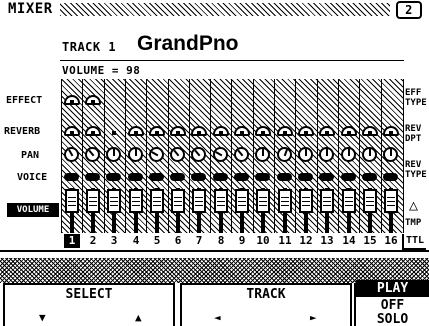  Describe the element at coordinates (263, 241) in the screenshot. I see `channel-number: 10` at that location.